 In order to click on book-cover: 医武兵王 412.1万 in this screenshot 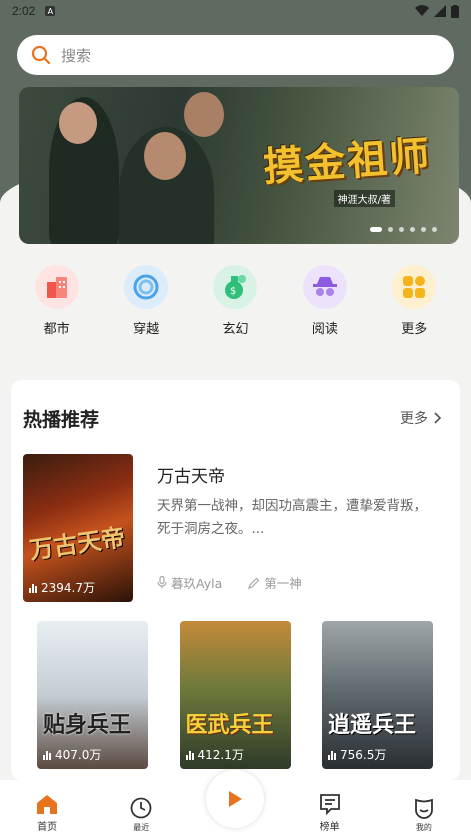, I will do `click(235, 695)`.